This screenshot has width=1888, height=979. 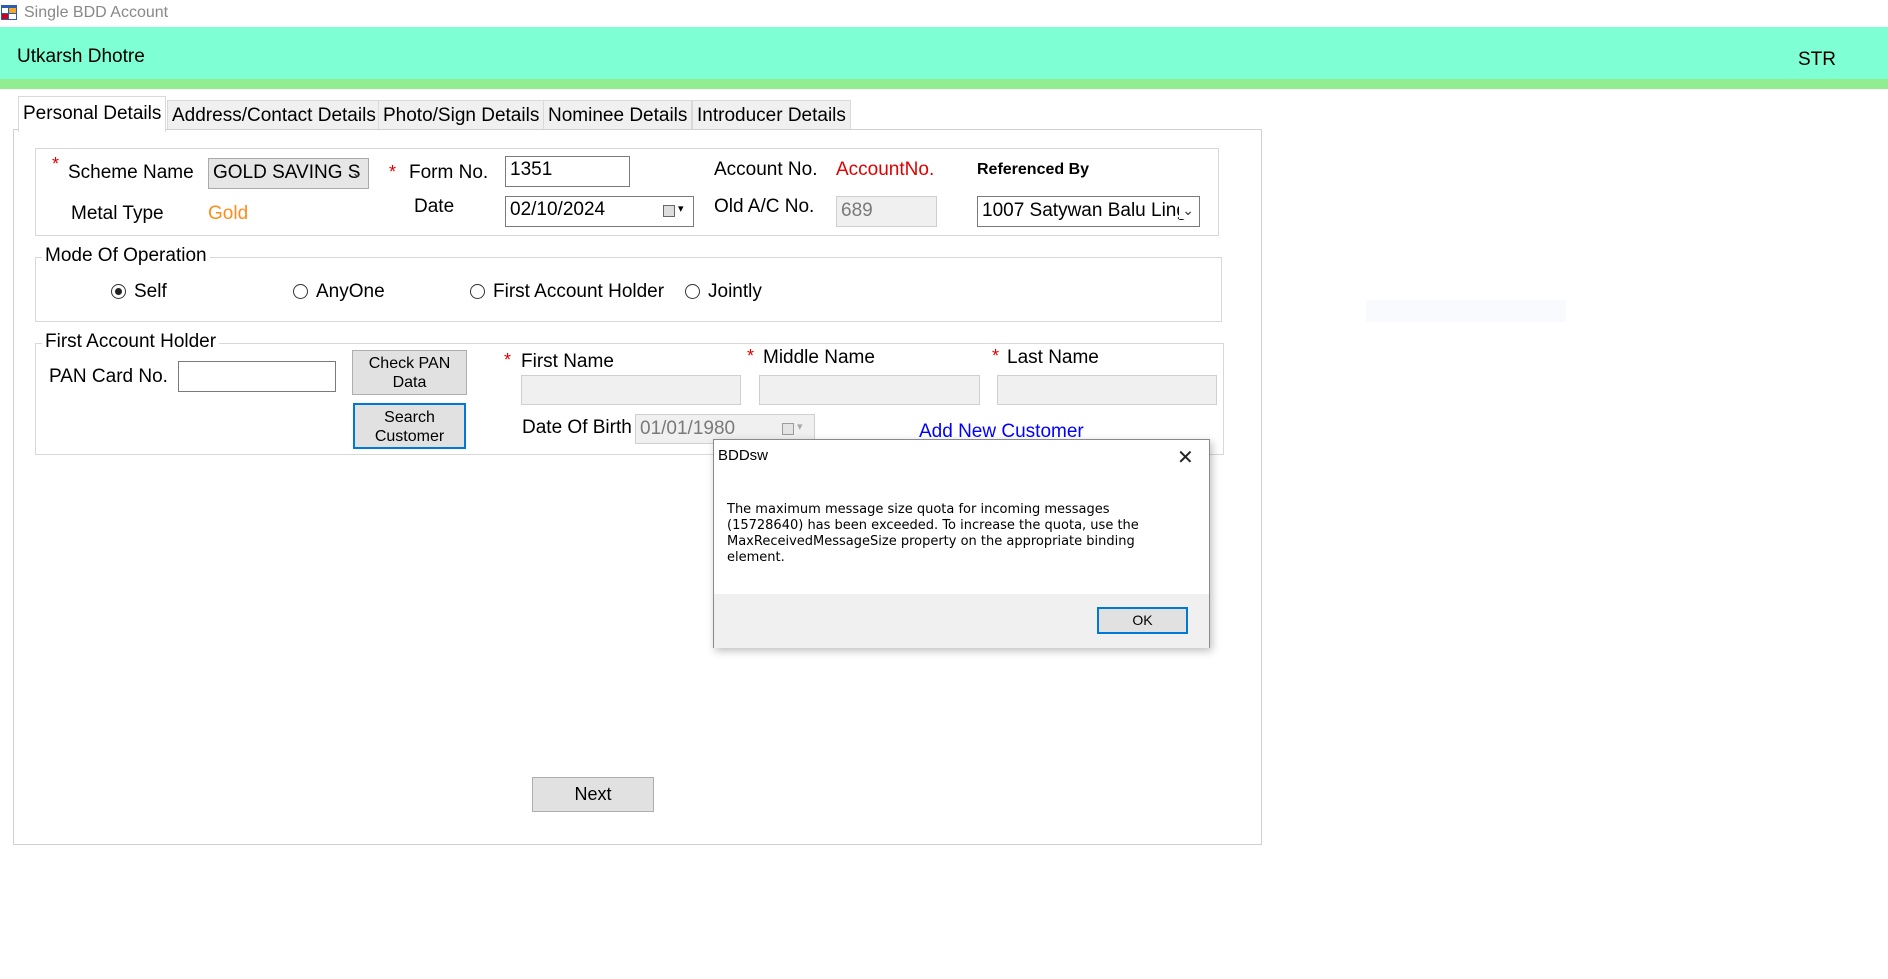 I want to click on close-icon: ✕, so click(x=1185, y=457).